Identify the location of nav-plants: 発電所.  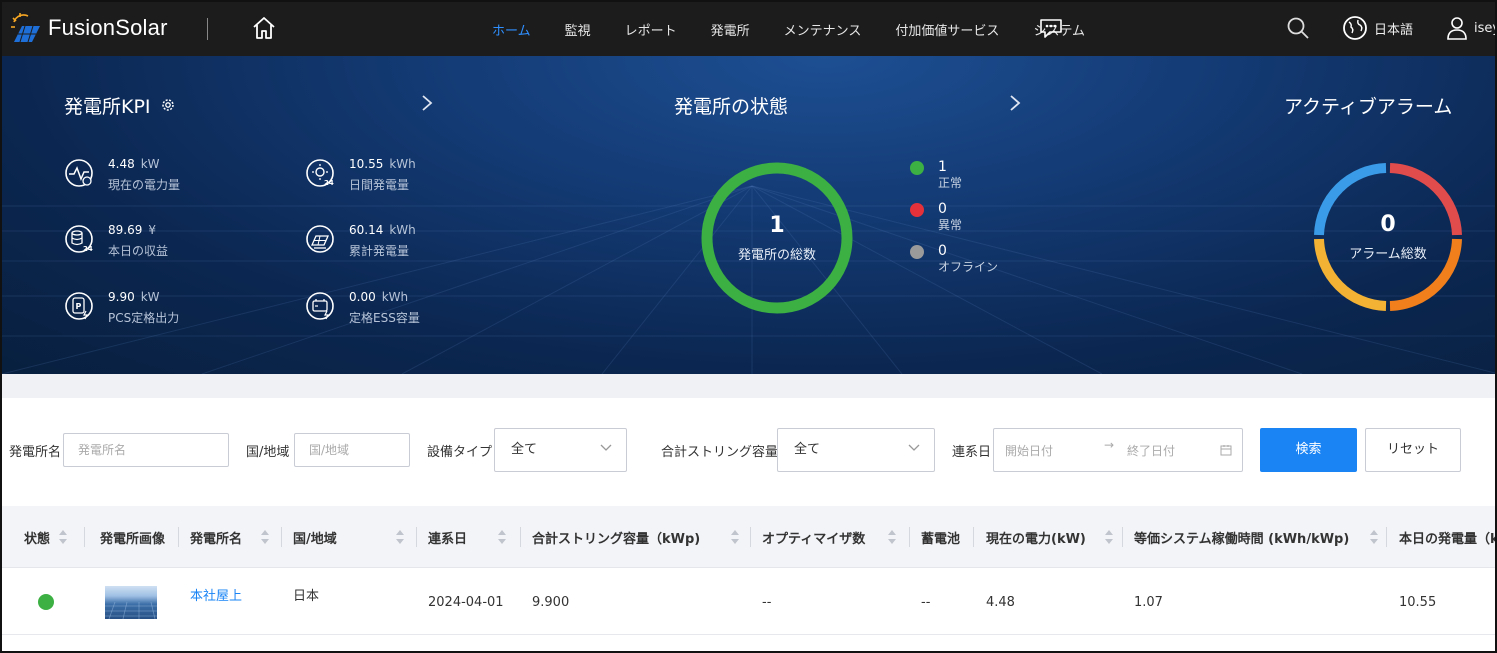
(730, 29).